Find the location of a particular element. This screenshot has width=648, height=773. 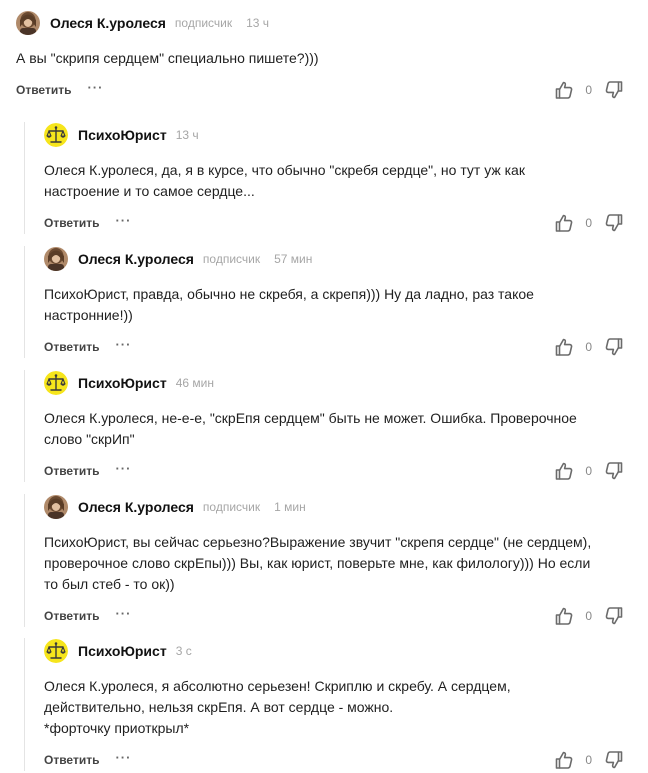

comment-time: 1 мин is located at coordinates (290, 507).